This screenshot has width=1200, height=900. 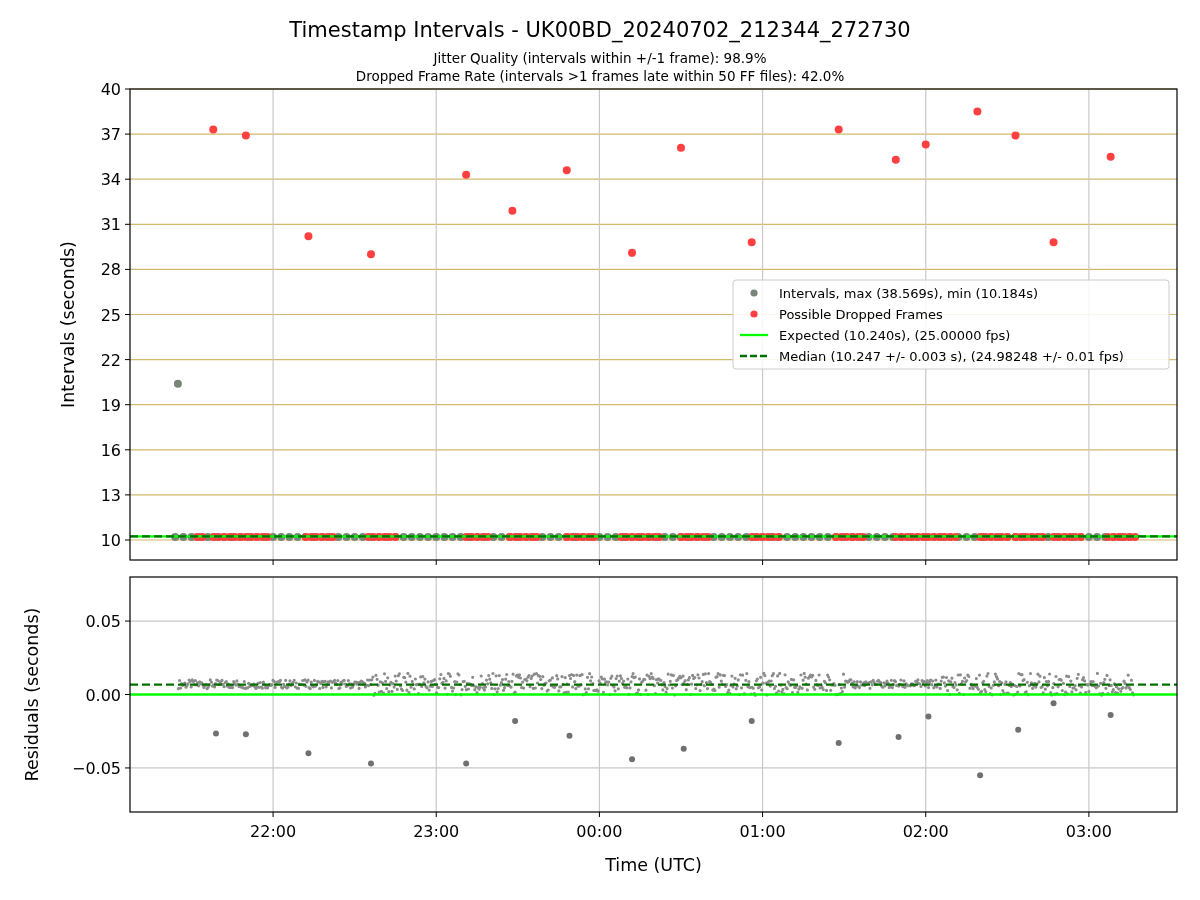 What do you see at coordinates (103, 695) in the screenshot?
I see `y-tick-label: 0.00` at bounding box center [103, 695].